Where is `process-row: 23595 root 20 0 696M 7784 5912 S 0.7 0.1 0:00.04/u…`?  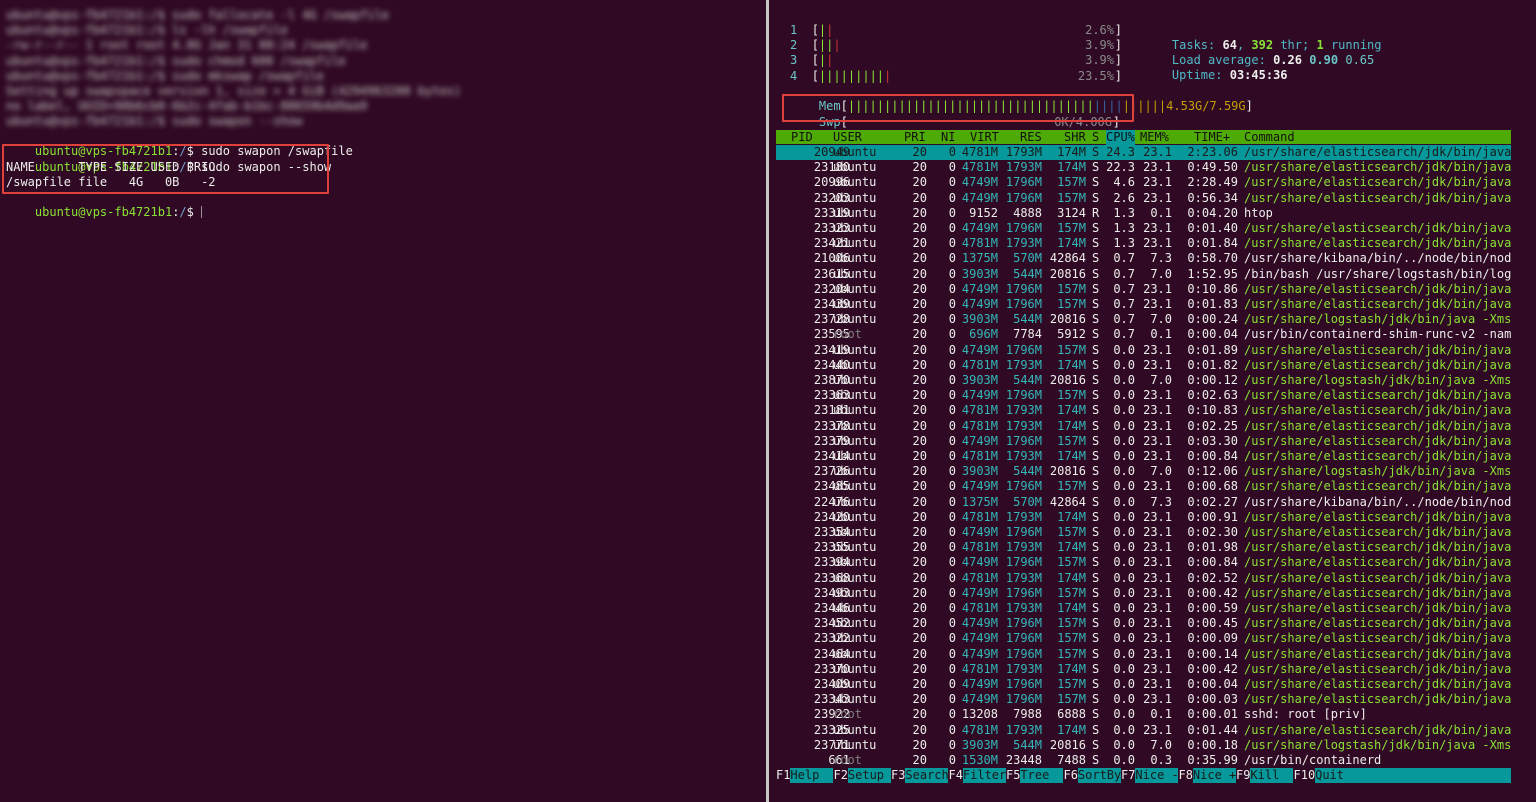 process-row: 23595 root 20 0 696M 7784 5912 S 0.7 0.1 0:00.04/u… is located at coordinates (1143, 334).